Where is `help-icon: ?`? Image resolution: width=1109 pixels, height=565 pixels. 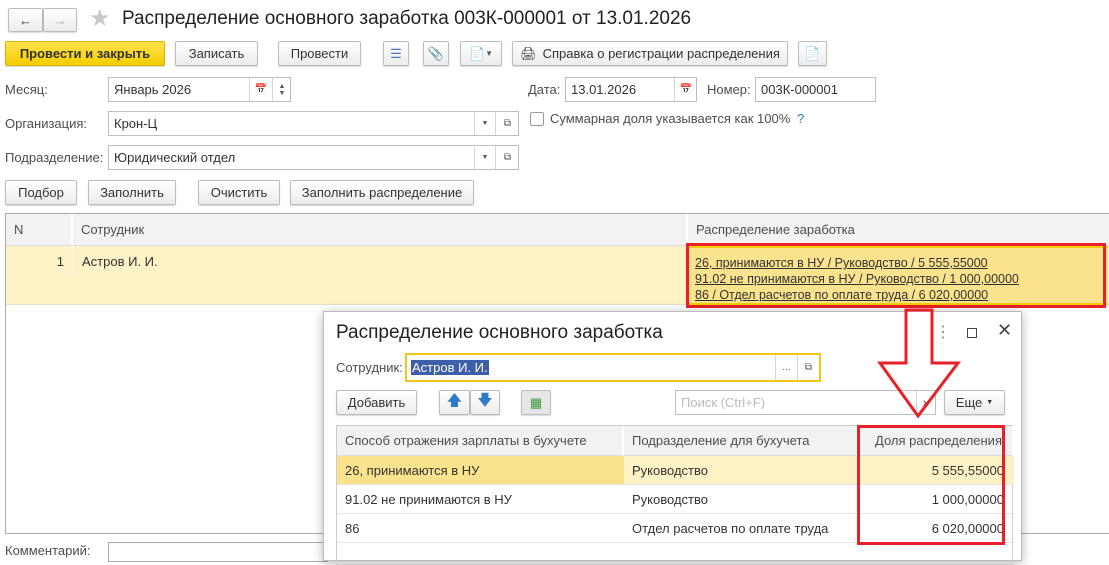
help-icon: ? is located at coordinates (800, 118).